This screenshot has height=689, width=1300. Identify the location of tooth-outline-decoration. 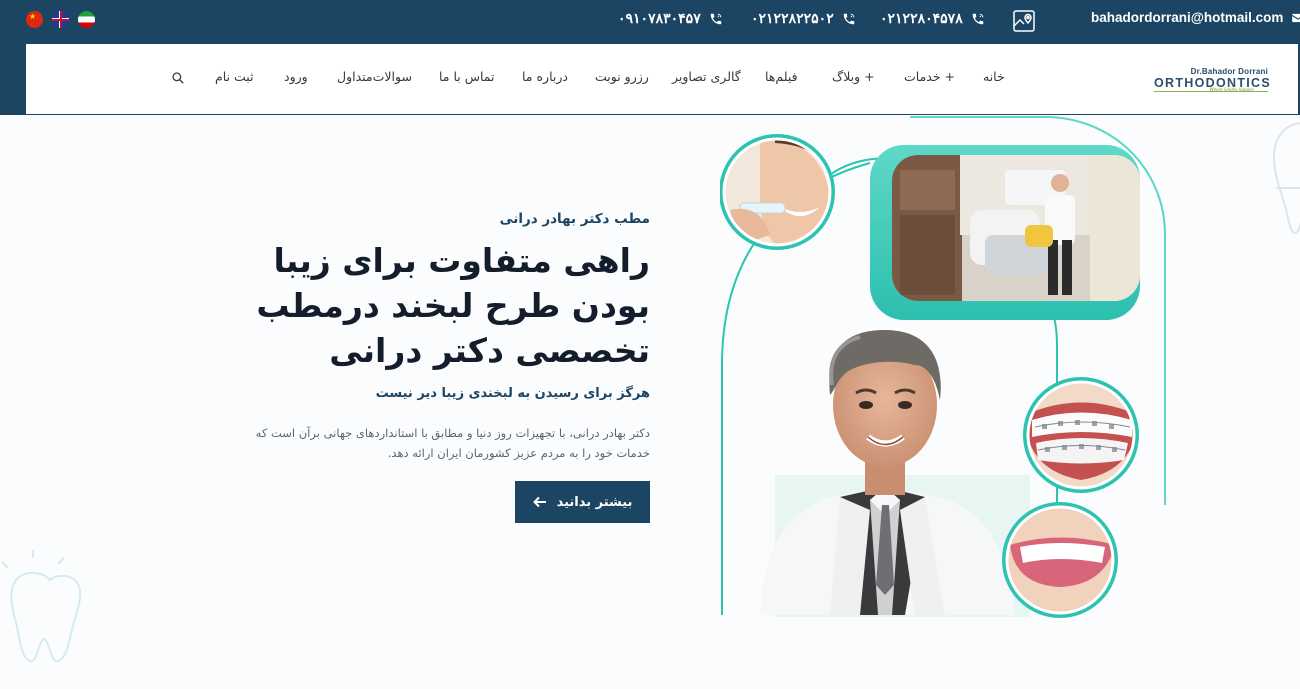
(41, 606).